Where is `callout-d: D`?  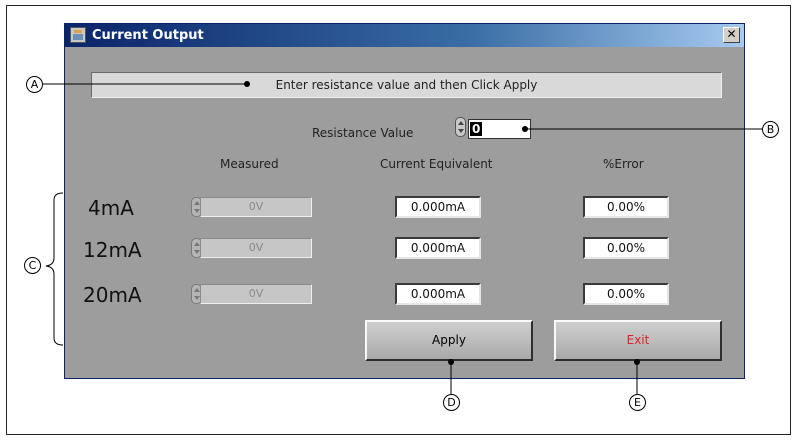 callout-d: D is located at coordinates (451, 402).